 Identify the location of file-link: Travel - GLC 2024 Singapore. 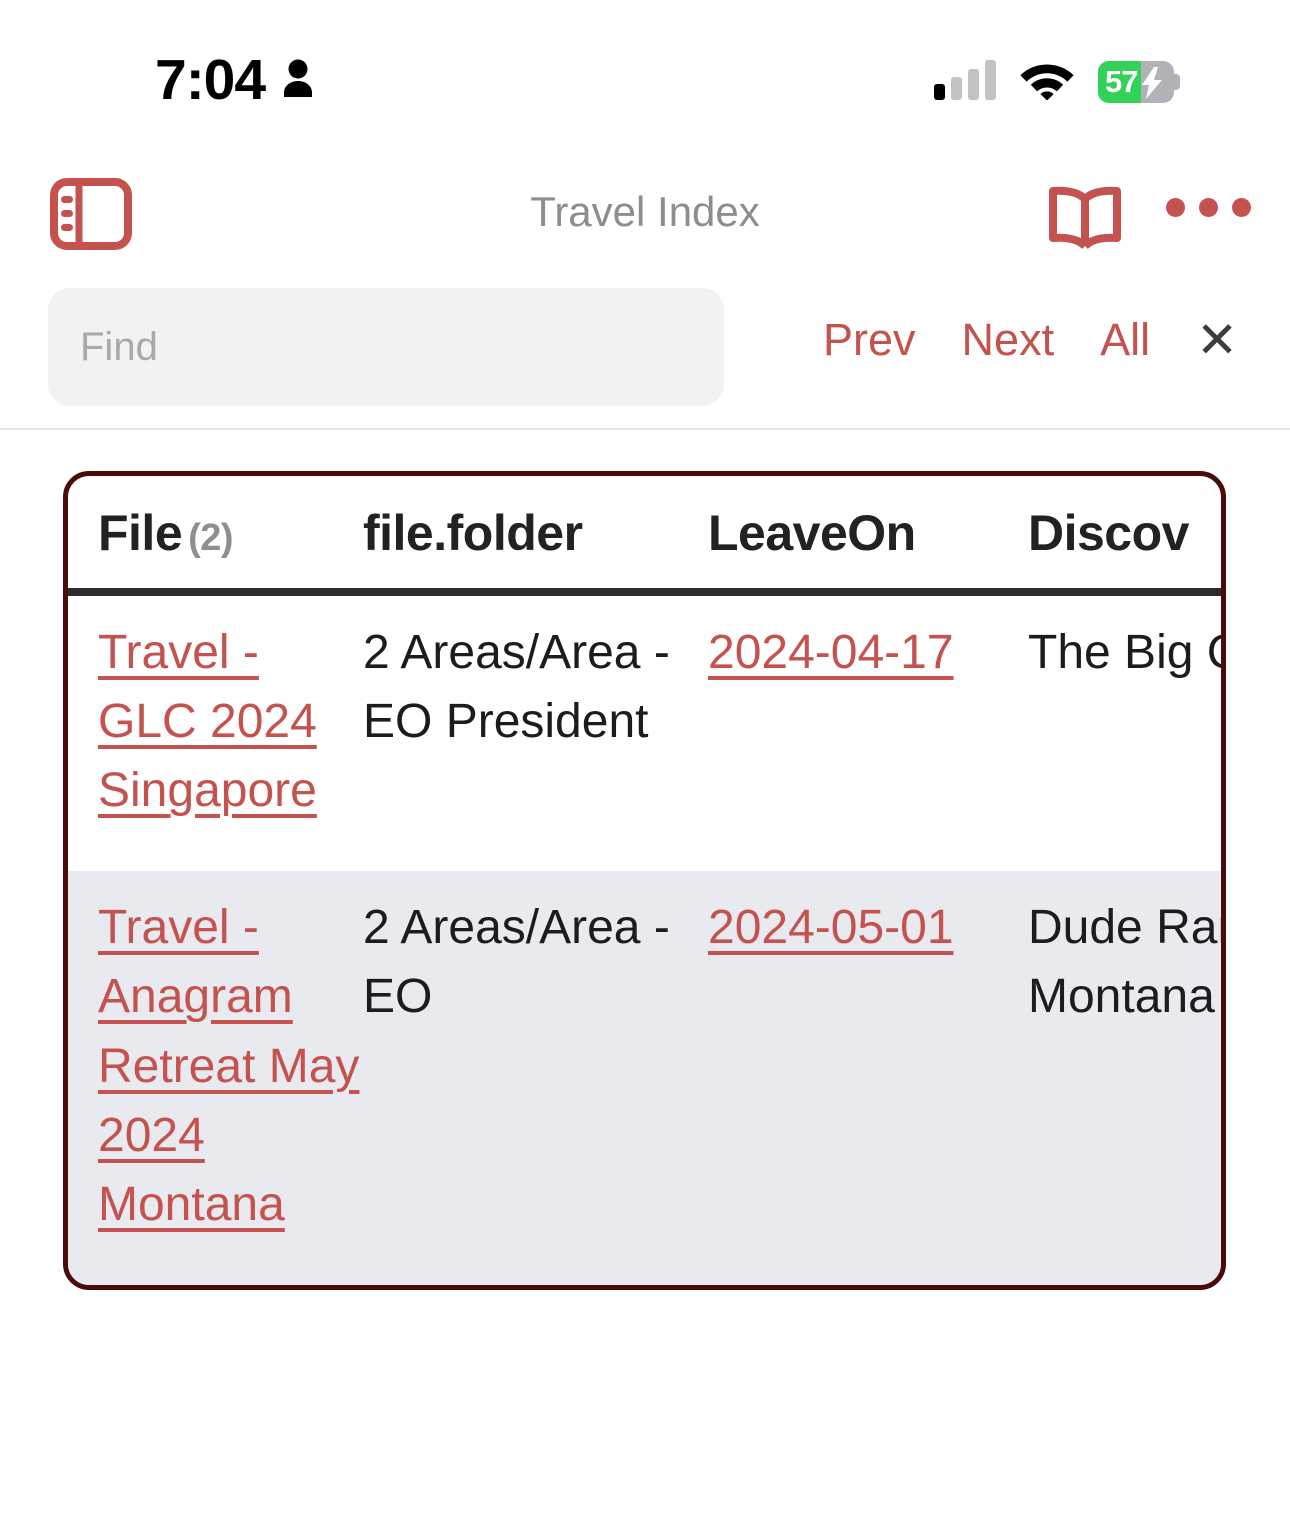
(207, 721).